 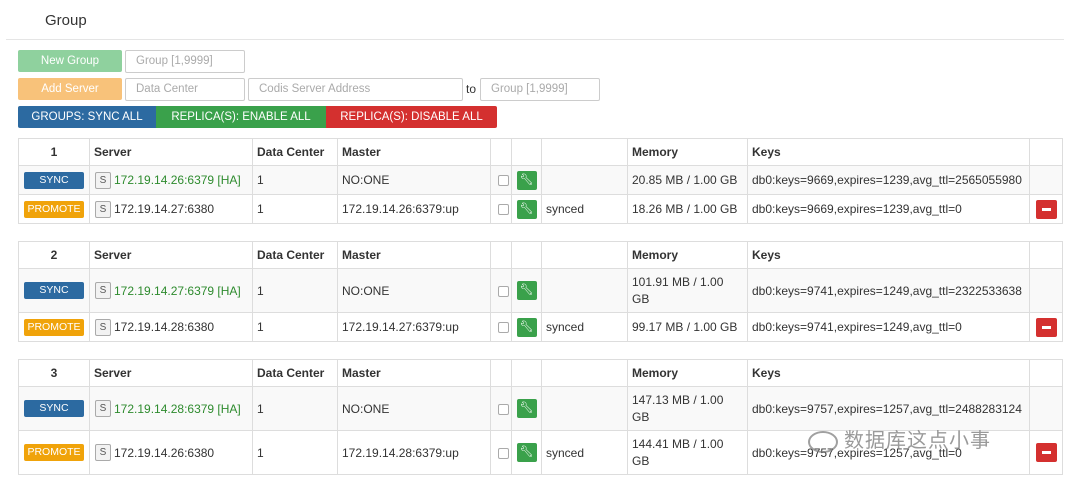 I want to click on server-address: 172.19.14.26:6380, so click(x=164, y=452).